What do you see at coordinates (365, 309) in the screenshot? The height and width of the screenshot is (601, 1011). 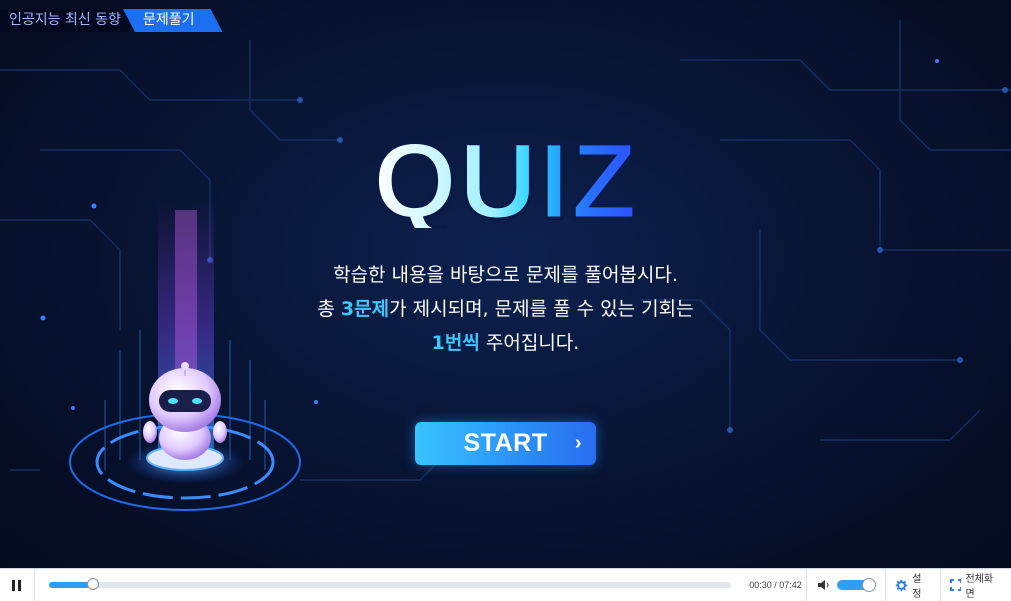 I see `question-count: 3문제` at bounding box center [365, 309].